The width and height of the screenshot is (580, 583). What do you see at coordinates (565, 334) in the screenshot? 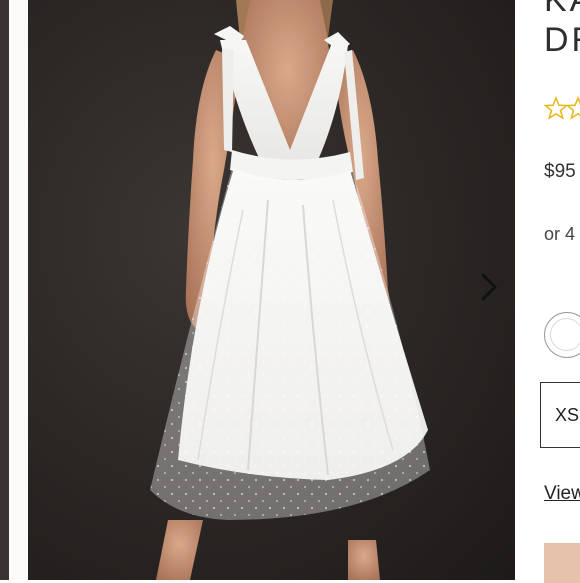
I see `swatch-fill` at bounding box center [565, 334].